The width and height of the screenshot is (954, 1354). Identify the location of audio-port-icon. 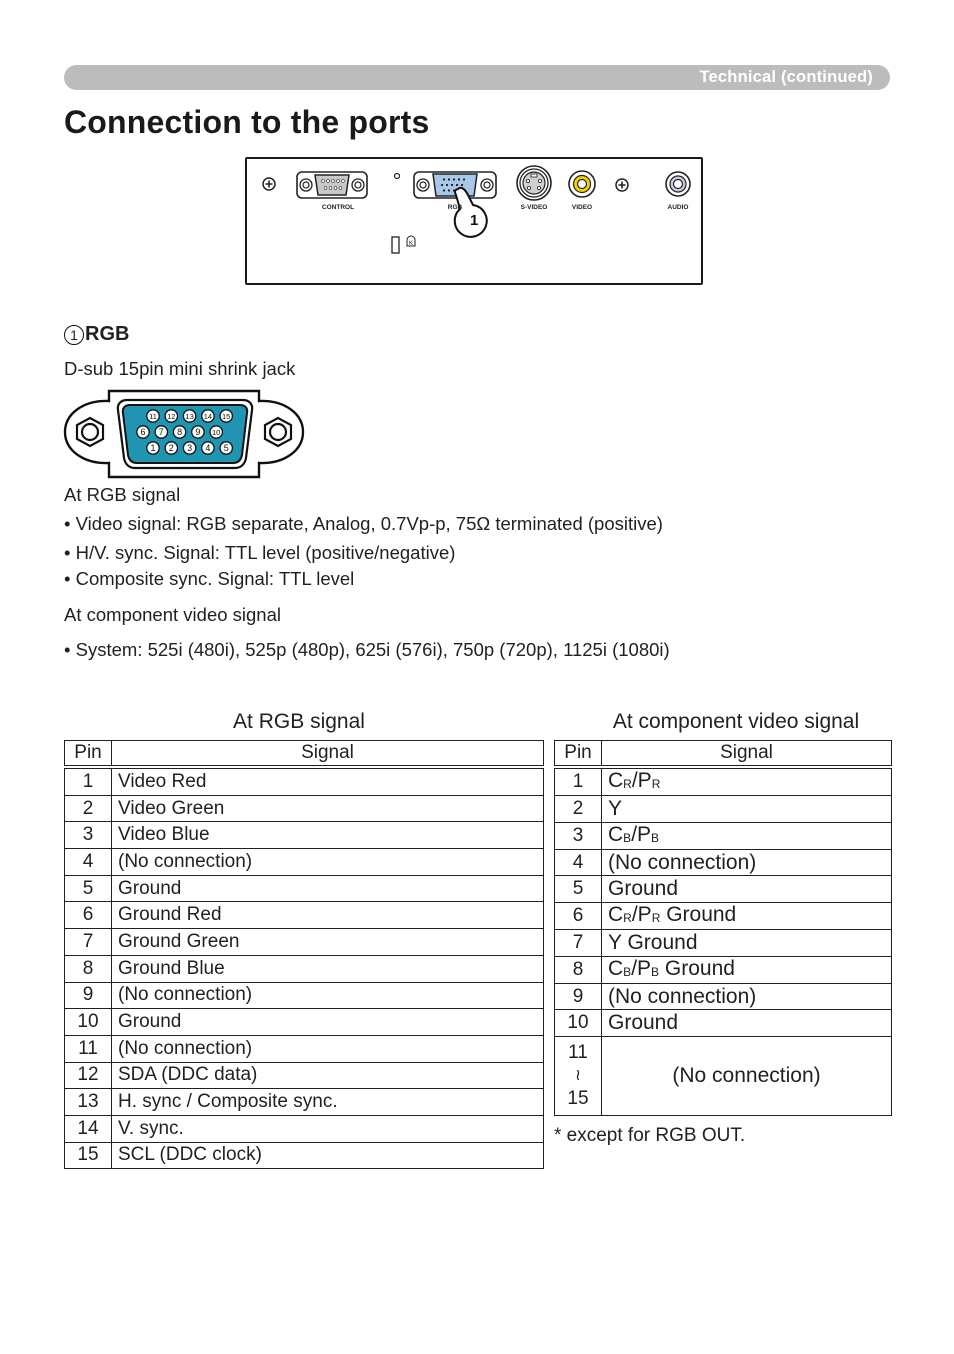
(678, 184).